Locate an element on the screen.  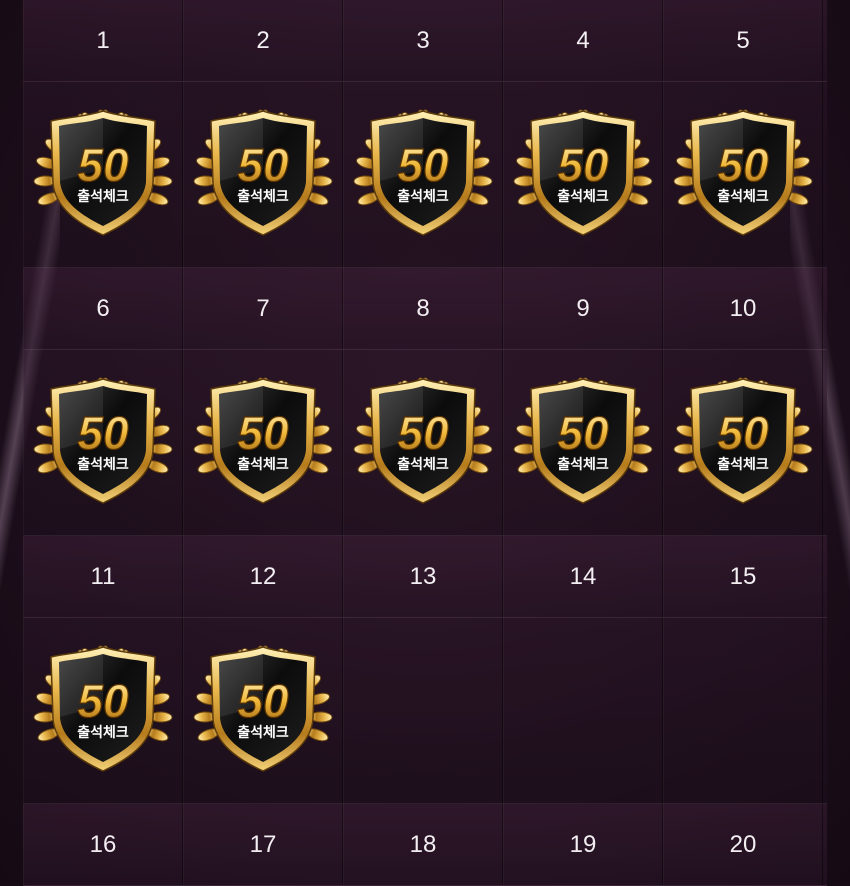
week-header-row: 11 12 13 14 15 is located at coordinates (425, 577).